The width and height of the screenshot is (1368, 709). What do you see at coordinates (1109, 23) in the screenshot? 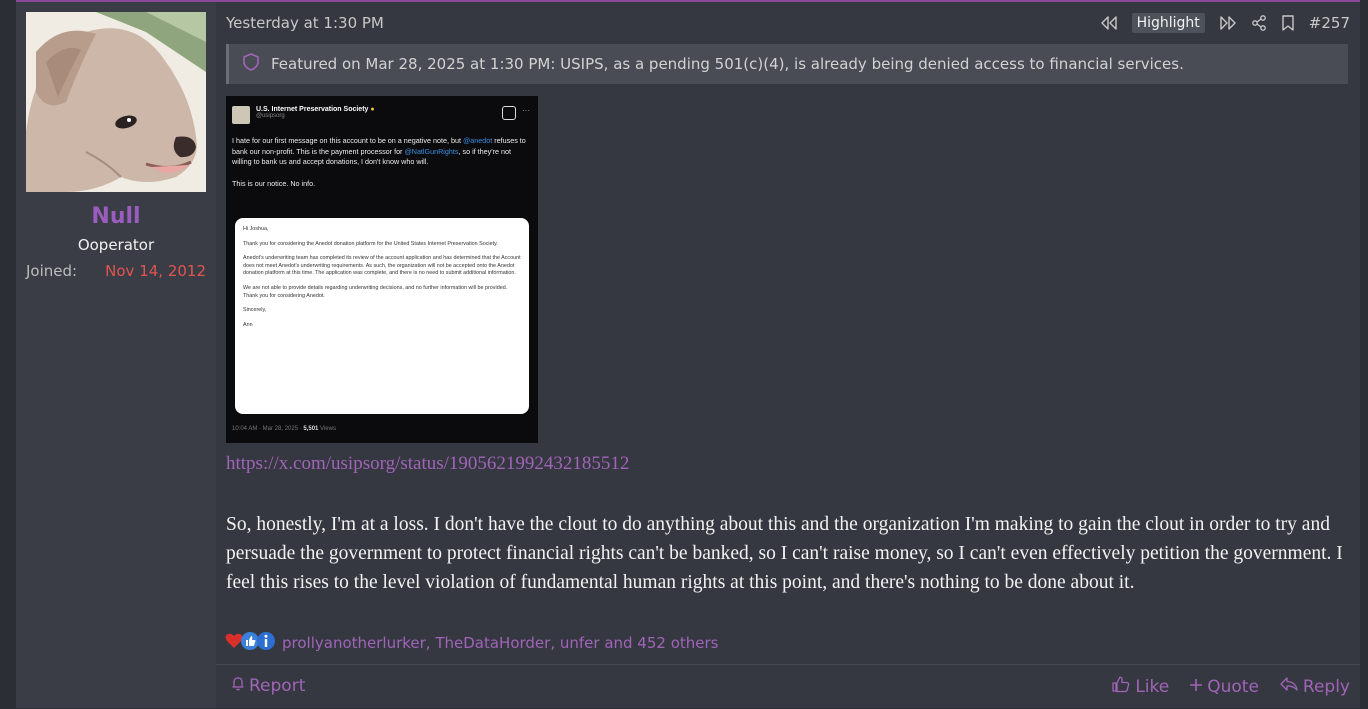
I see `rewind-icon` at bounding box center [1109, 23].